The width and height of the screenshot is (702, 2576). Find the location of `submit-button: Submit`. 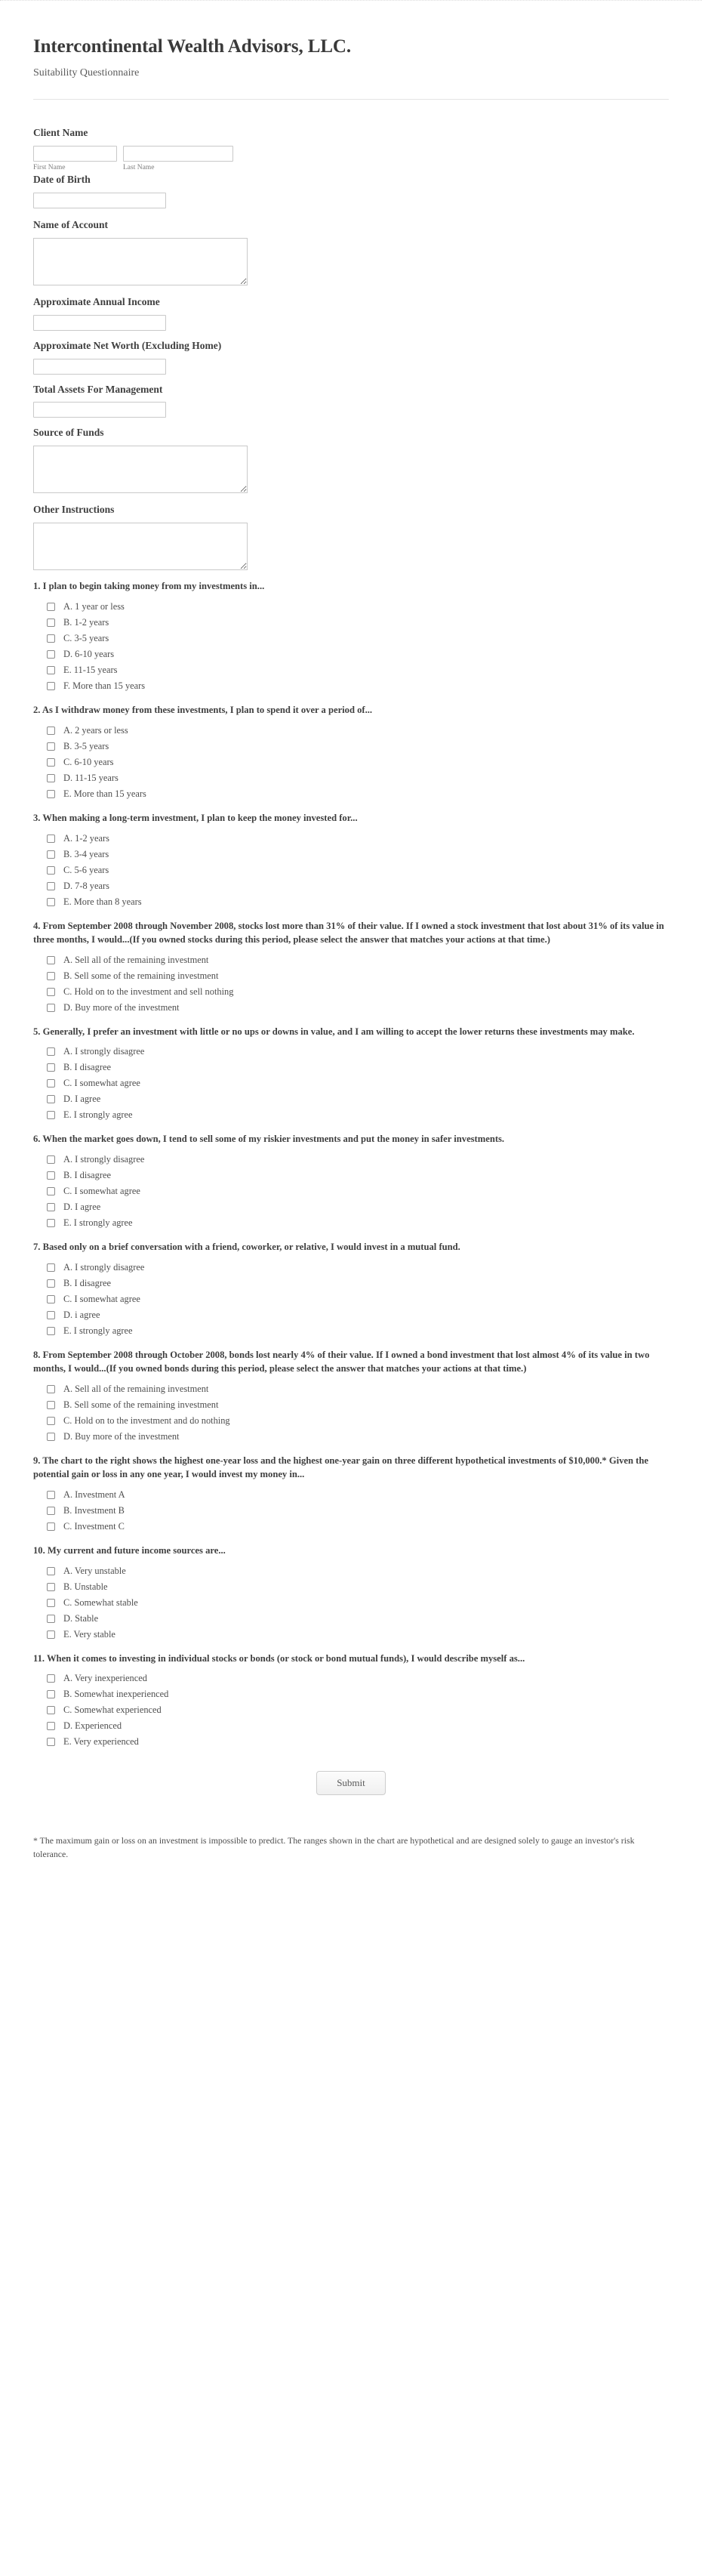

submit-button: Submit is located at coordinates (351, 1783).